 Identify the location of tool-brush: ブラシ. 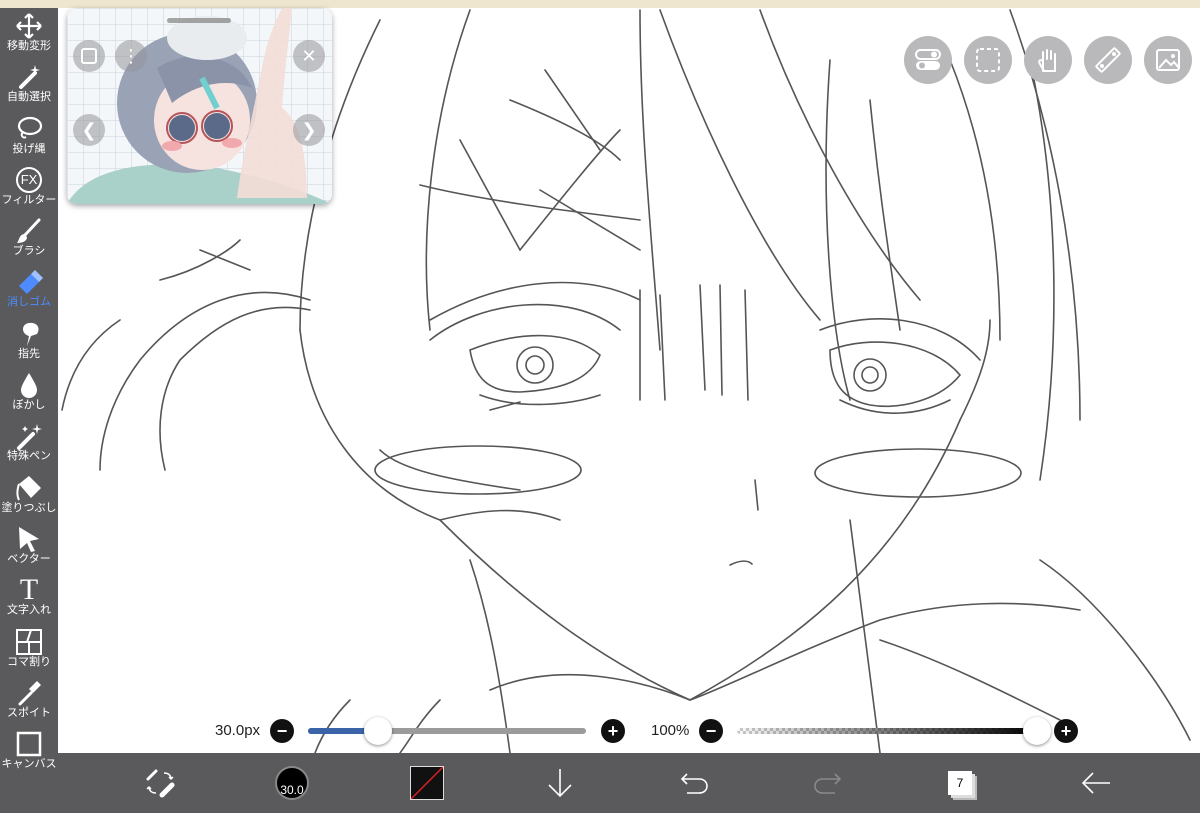
(29, 238).